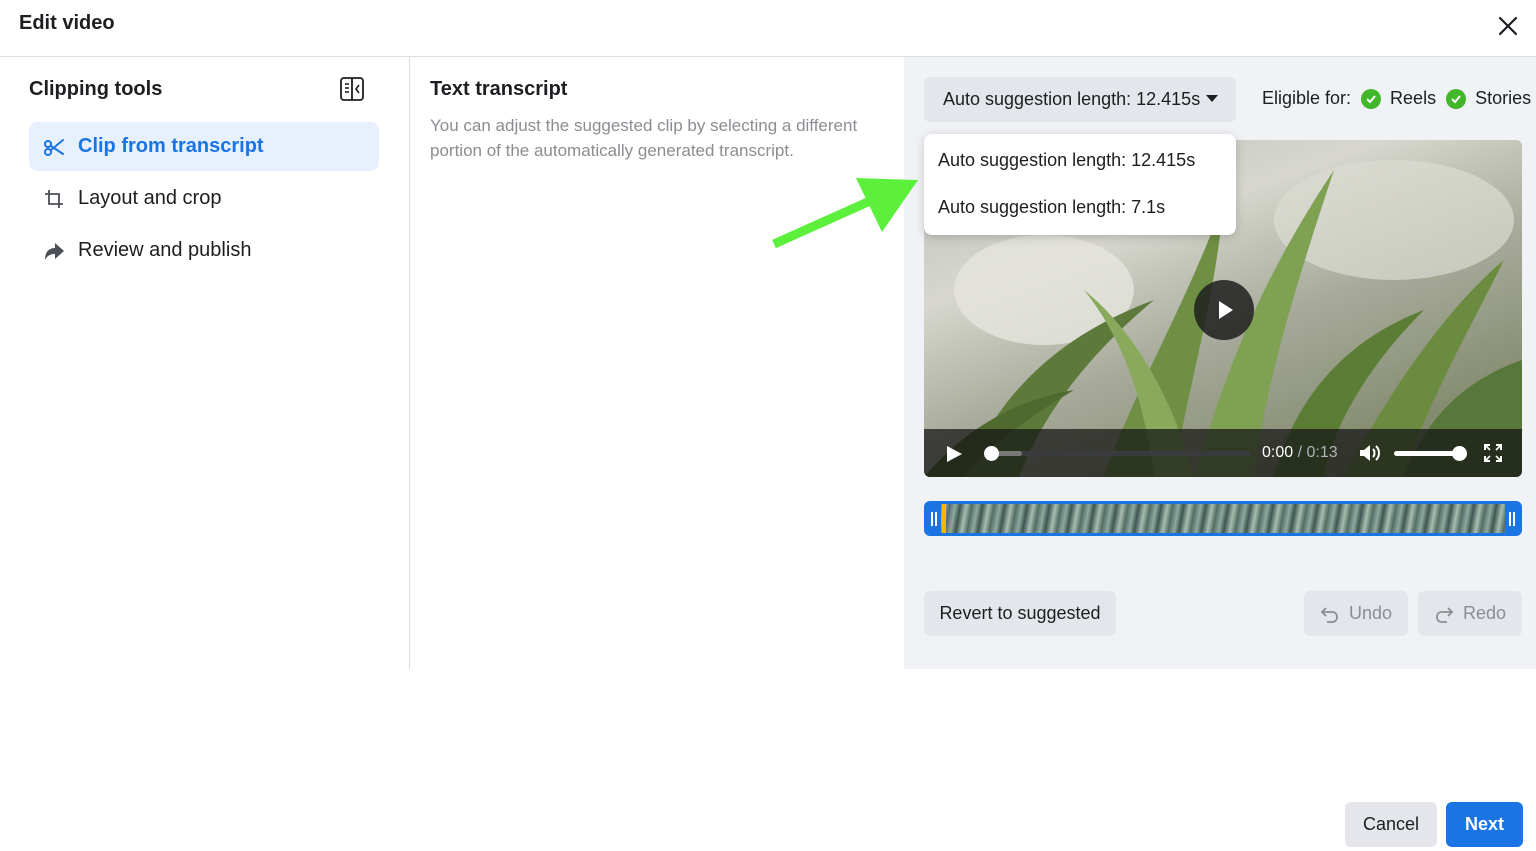 The height and width of the screenshot is (851, 1536). Describe the element at coordinates (54, 199) in the screenshot. I see `crop-icon` at that location.